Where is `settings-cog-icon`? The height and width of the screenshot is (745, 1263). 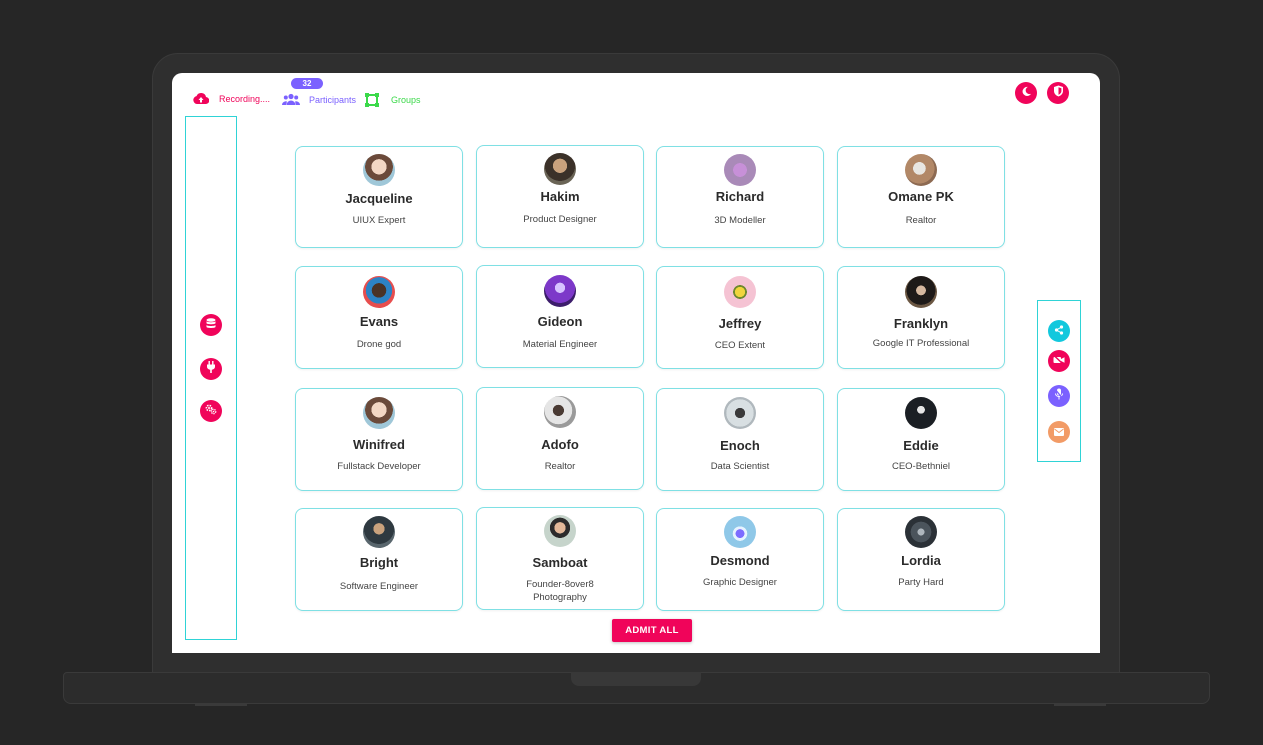
settings-cog-icon is located at coordinates (211, 411).